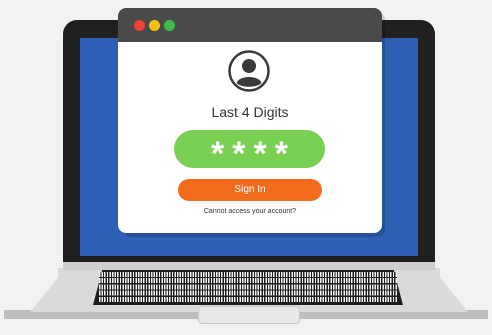 This screenshot has height=335, width=492. I want to click on maximize-icon, so click(169, 25).